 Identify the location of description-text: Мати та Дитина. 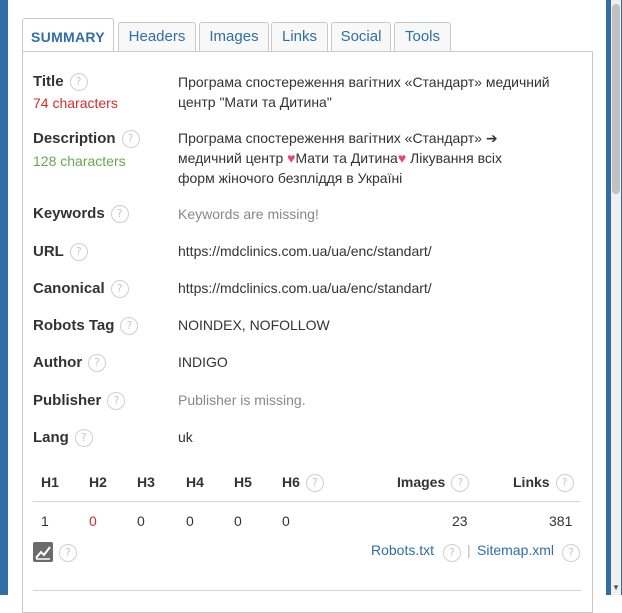
(346, 158).